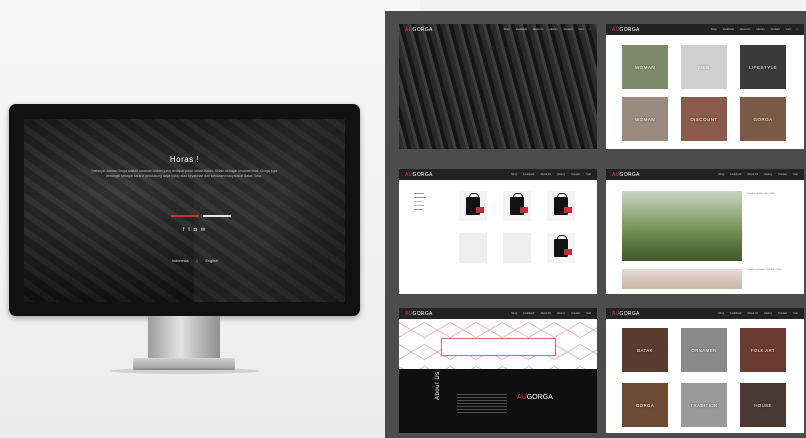 This screenshot has width=806, height=438. Describe the element at coordinates (203, 230) in the screenshot. I see `mail-icon: ✉` at that location.